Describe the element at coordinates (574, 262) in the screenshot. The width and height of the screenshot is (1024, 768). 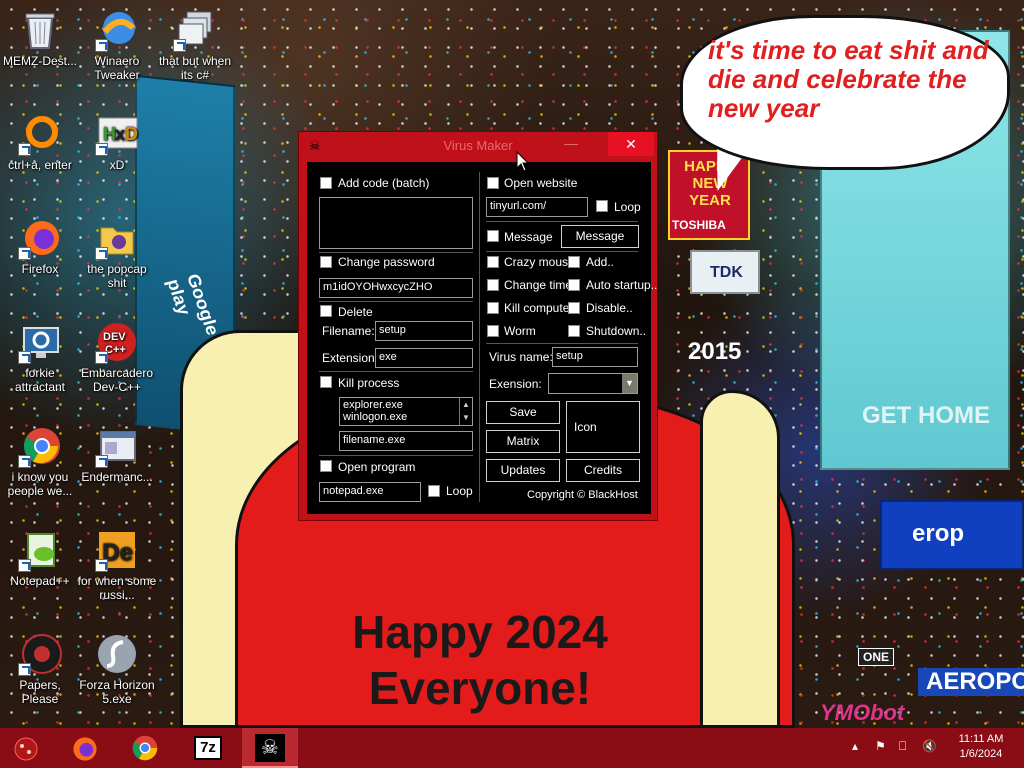
I see `add-checkbox` at that location.